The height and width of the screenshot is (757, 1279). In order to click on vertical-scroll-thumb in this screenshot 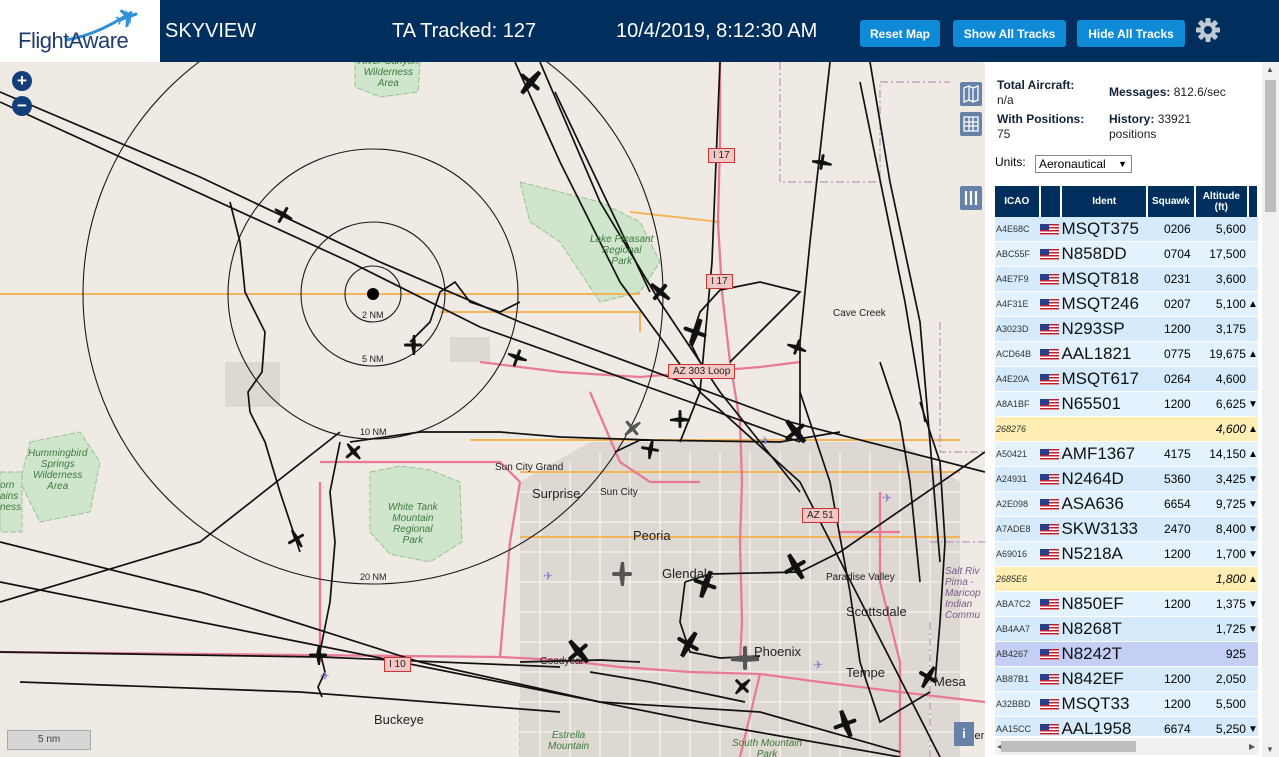, I will do `click(1270, 146)`.